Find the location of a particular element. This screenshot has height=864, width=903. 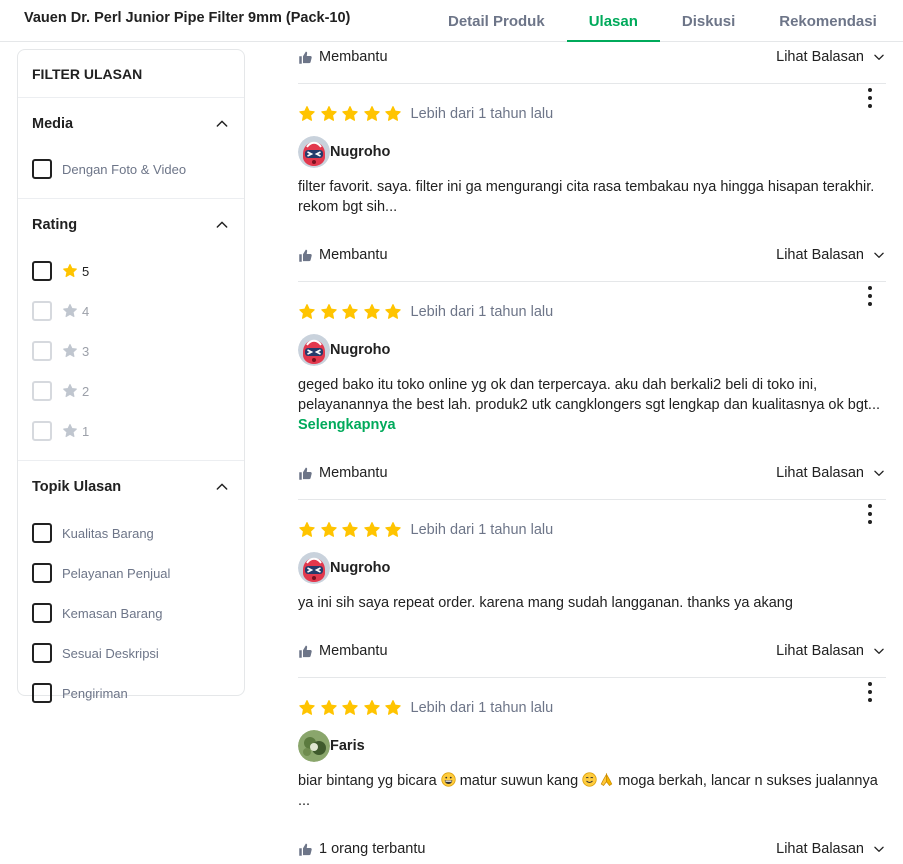

filter-rating-toggle: Rating is located at coordinates (131, 225).